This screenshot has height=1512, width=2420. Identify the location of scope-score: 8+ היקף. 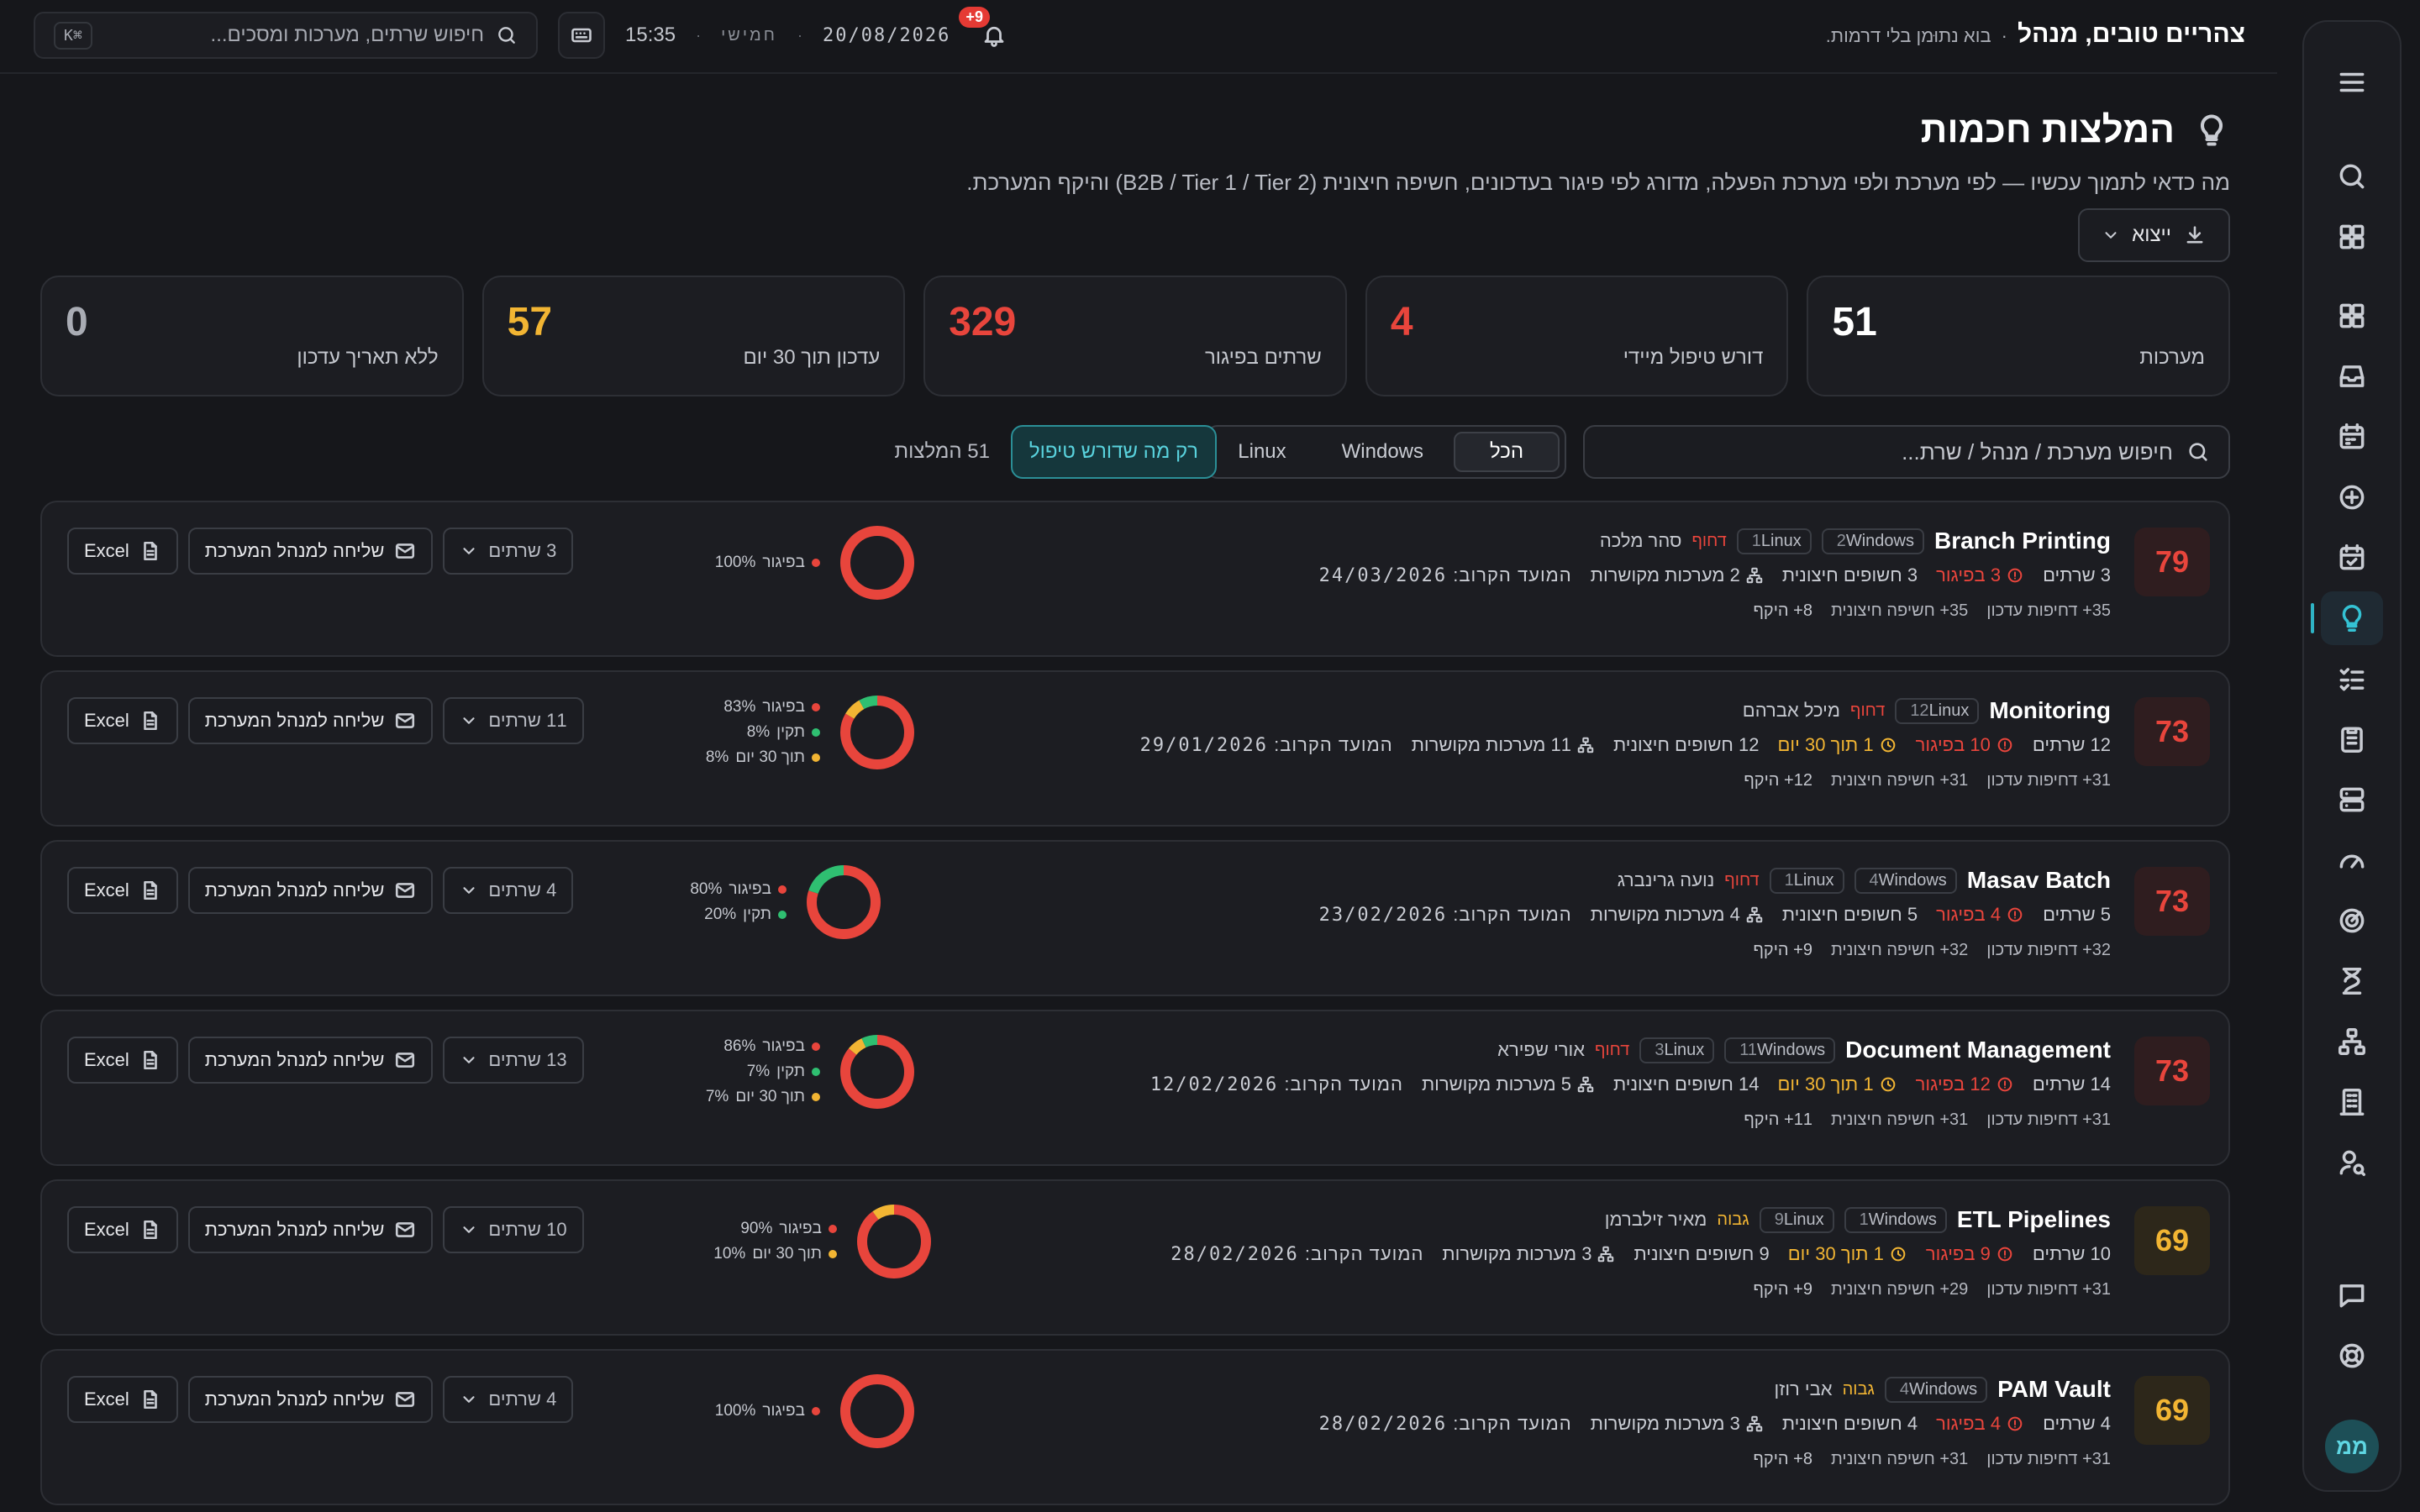
(1783, 1458).